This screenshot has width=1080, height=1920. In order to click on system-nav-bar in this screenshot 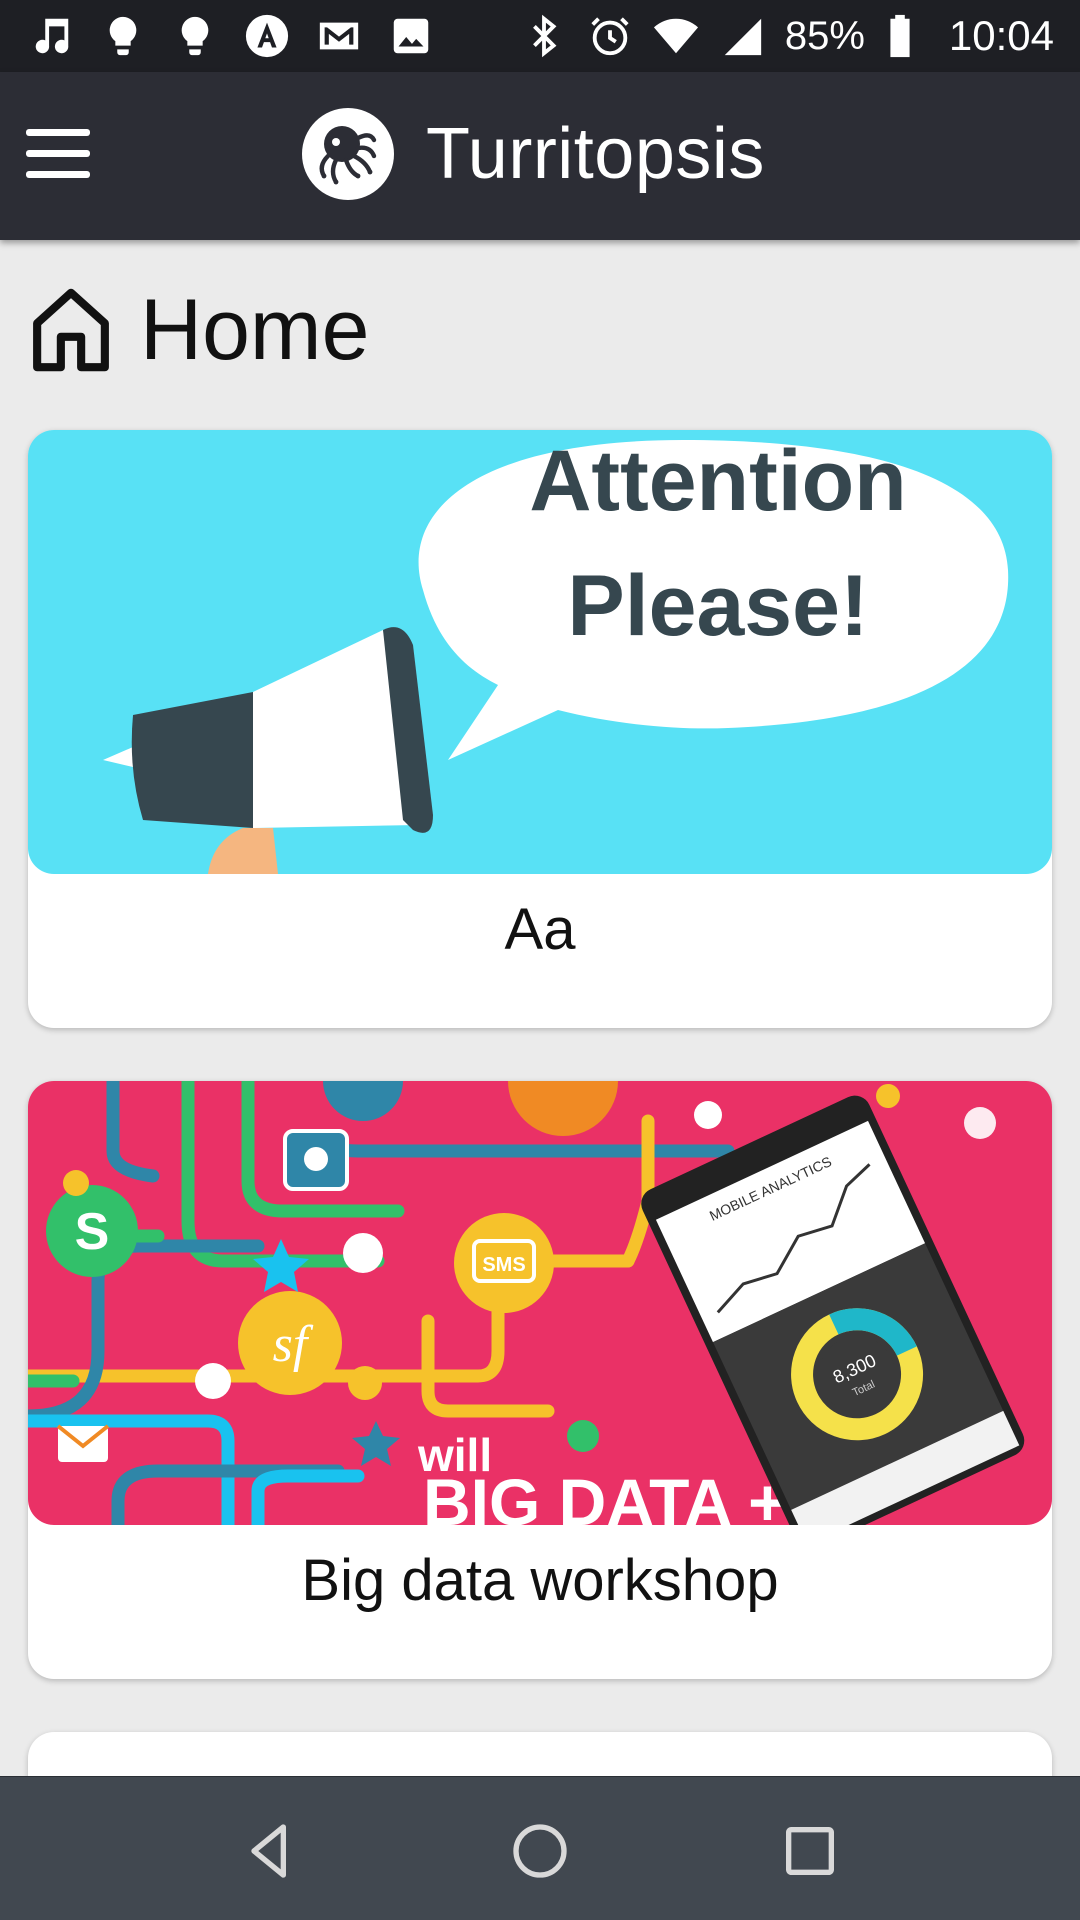, I will do `click(540, 1848)`.